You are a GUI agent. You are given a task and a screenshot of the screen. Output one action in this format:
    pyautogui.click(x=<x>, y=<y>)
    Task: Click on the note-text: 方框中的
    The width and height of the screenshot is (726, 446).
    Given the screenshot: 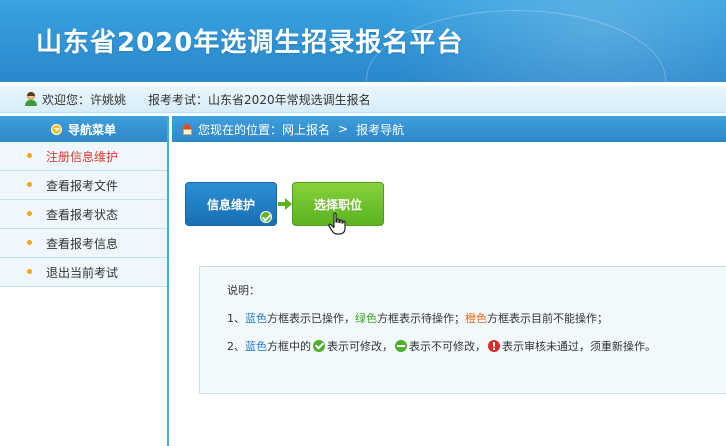 What is the action you would take?
    pyautogui.click(x=289, y=346)
    